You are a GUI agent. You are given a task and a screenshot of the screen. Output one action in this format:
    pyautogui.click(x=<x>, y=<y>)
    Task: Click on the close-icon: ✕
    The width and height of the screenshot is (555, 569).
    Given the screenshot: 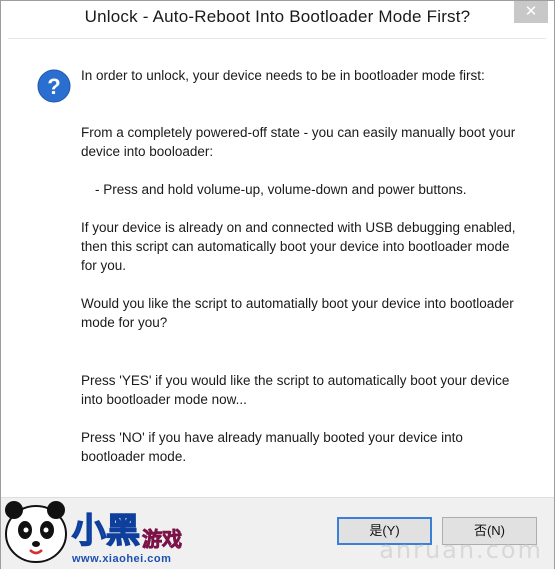 What is the action you would take?
    pyautogui.click(x=531, y=11)
    